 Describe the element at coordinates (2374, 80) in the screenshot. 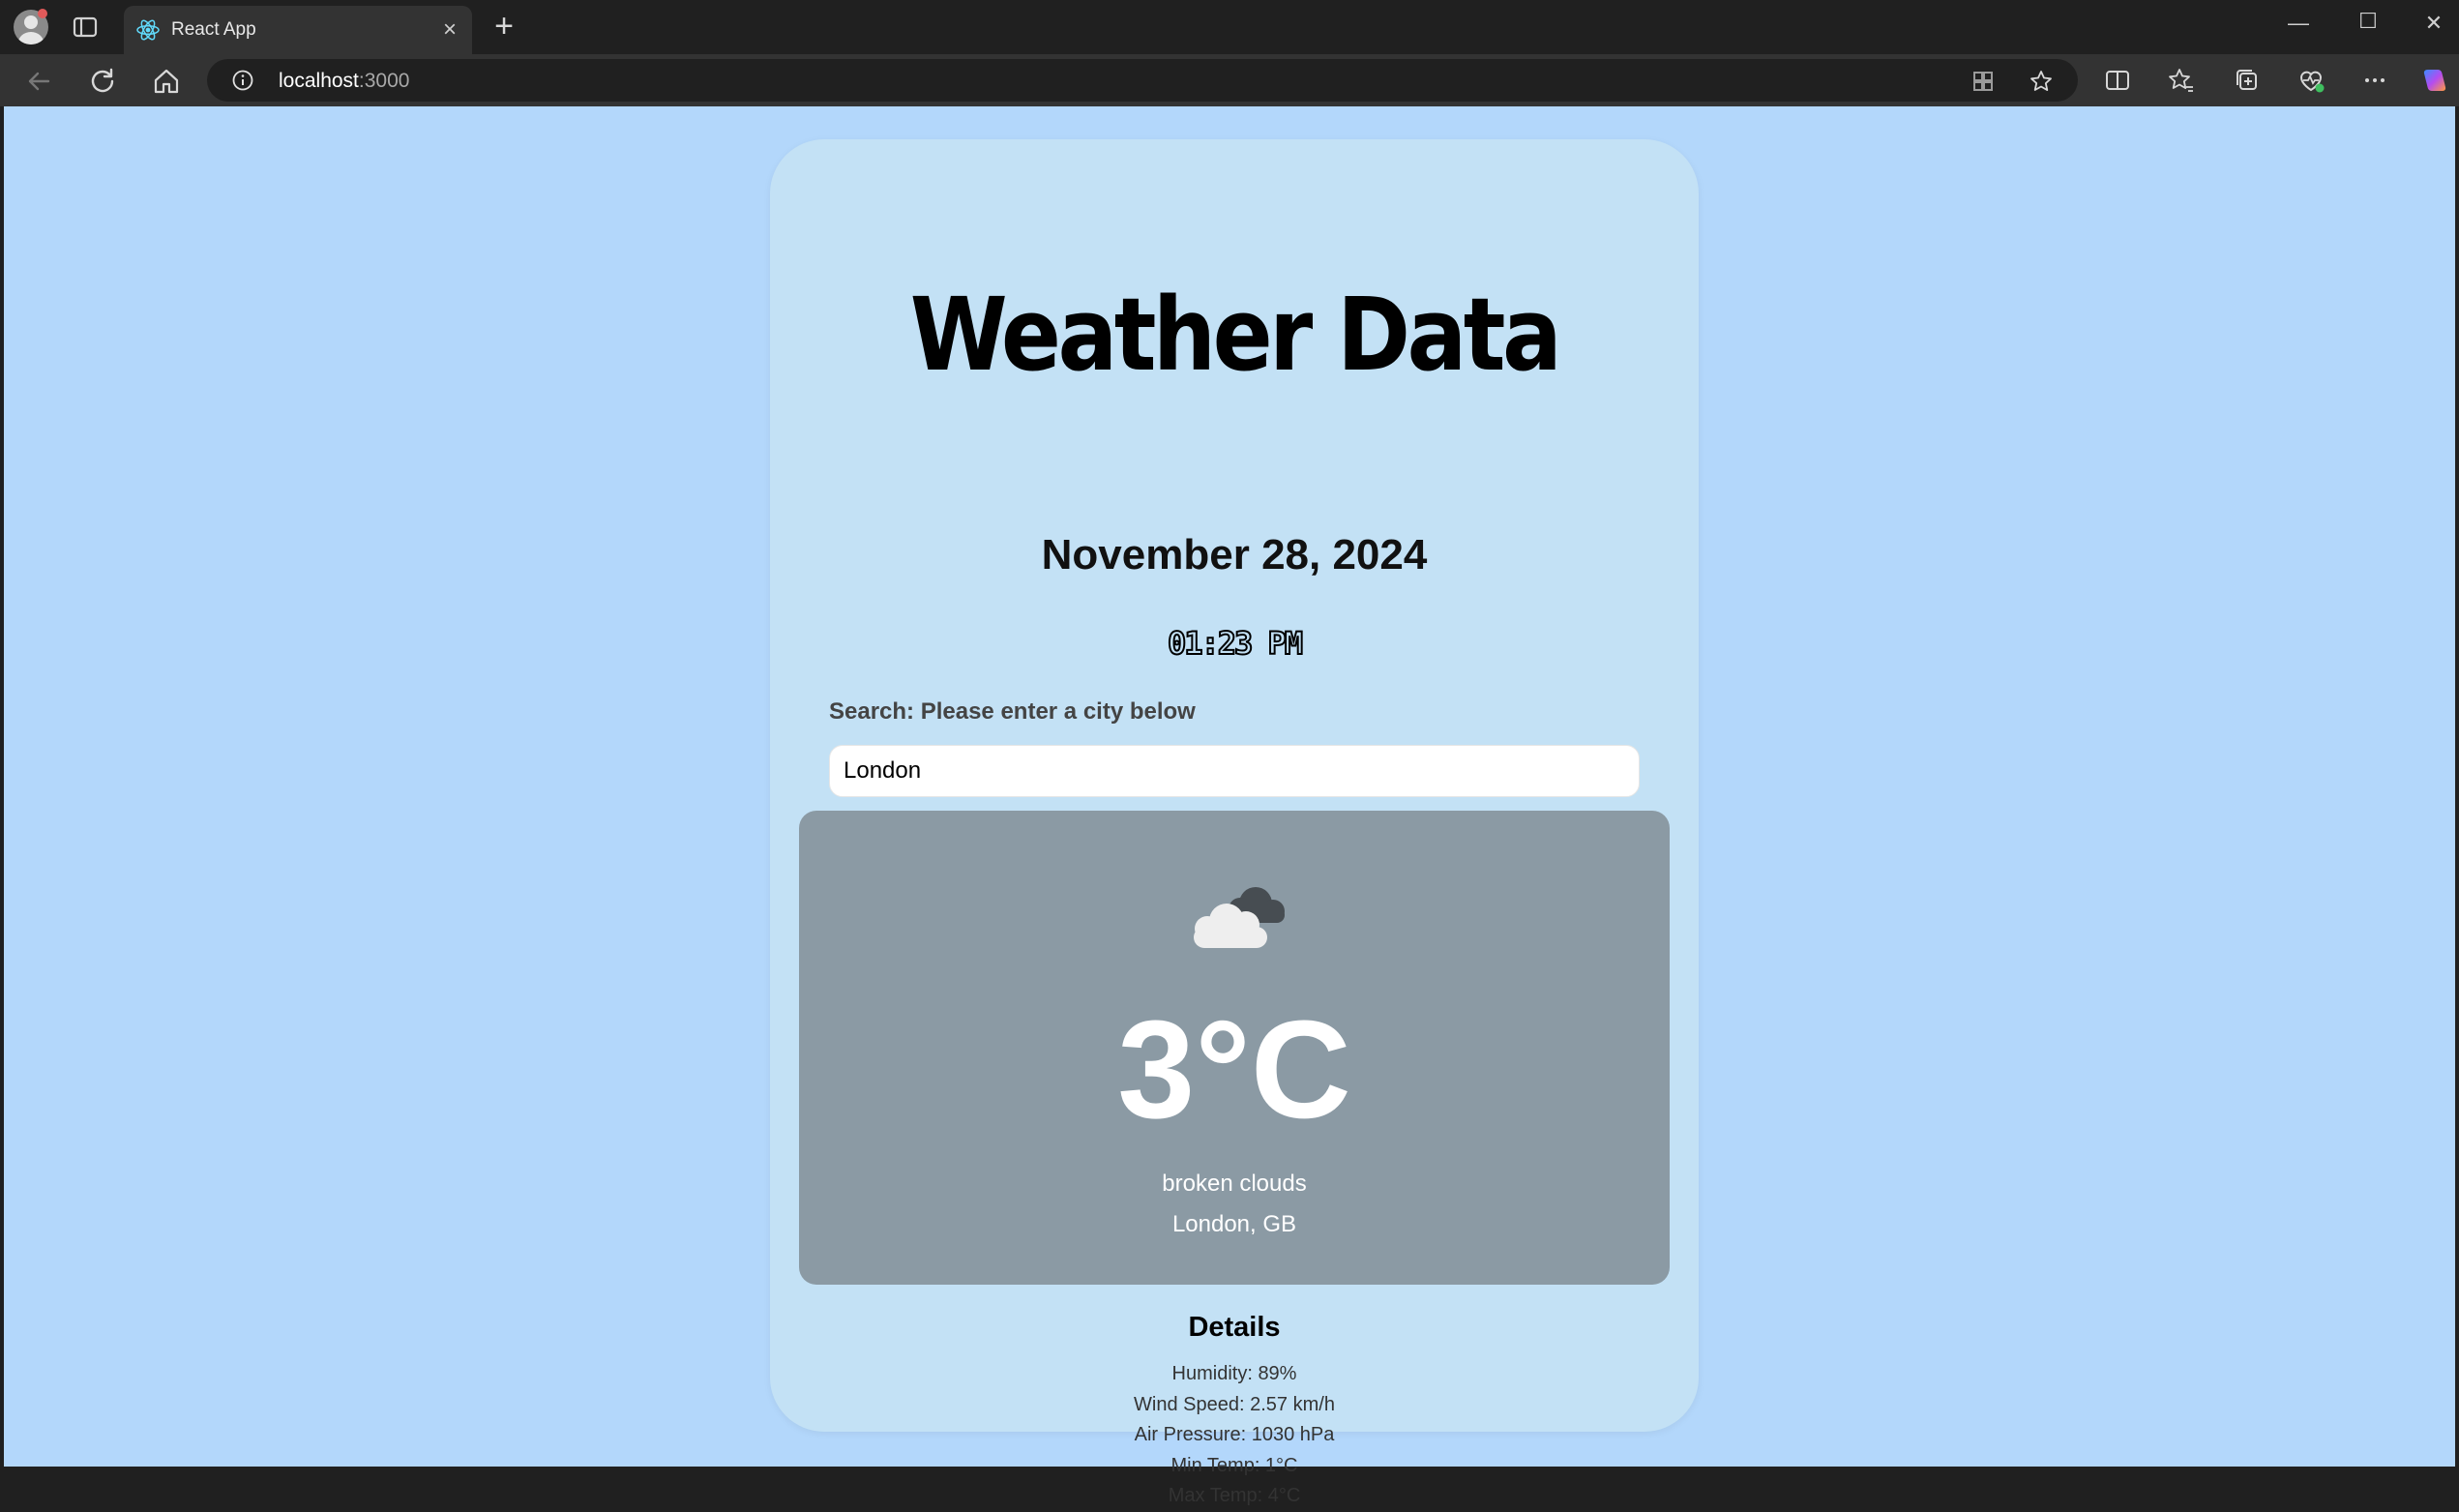

I see `more-options-icon` at that location.